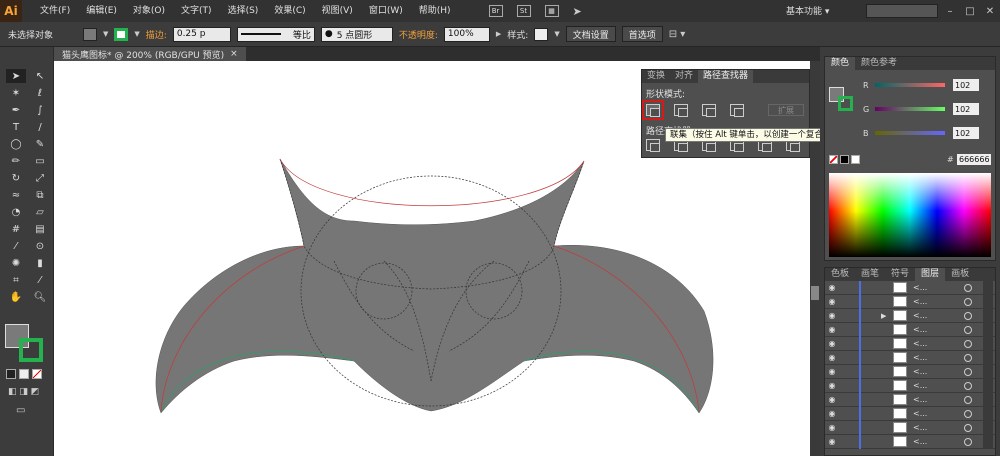  What do you see at coordinates (495, 11) in the screenshot?
I see `bridge-button: Br` at bounding box center [495, 11].